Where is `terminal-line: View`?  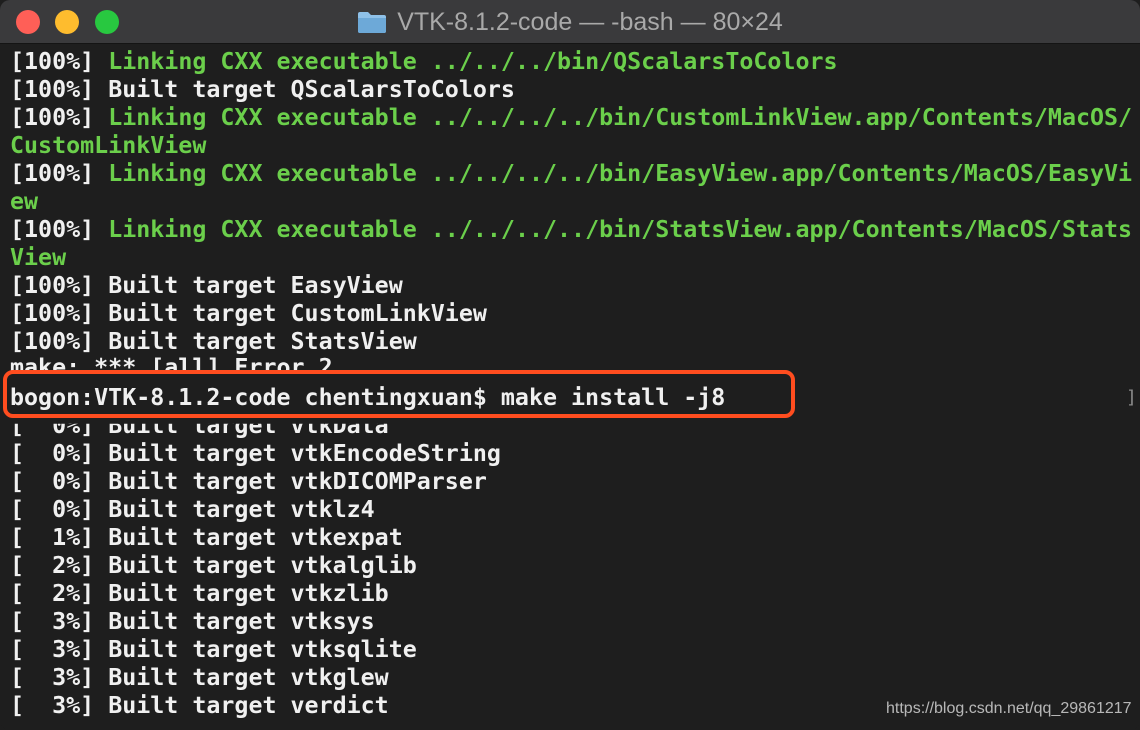
terminal-line: View is located at coordinates (572, 258).